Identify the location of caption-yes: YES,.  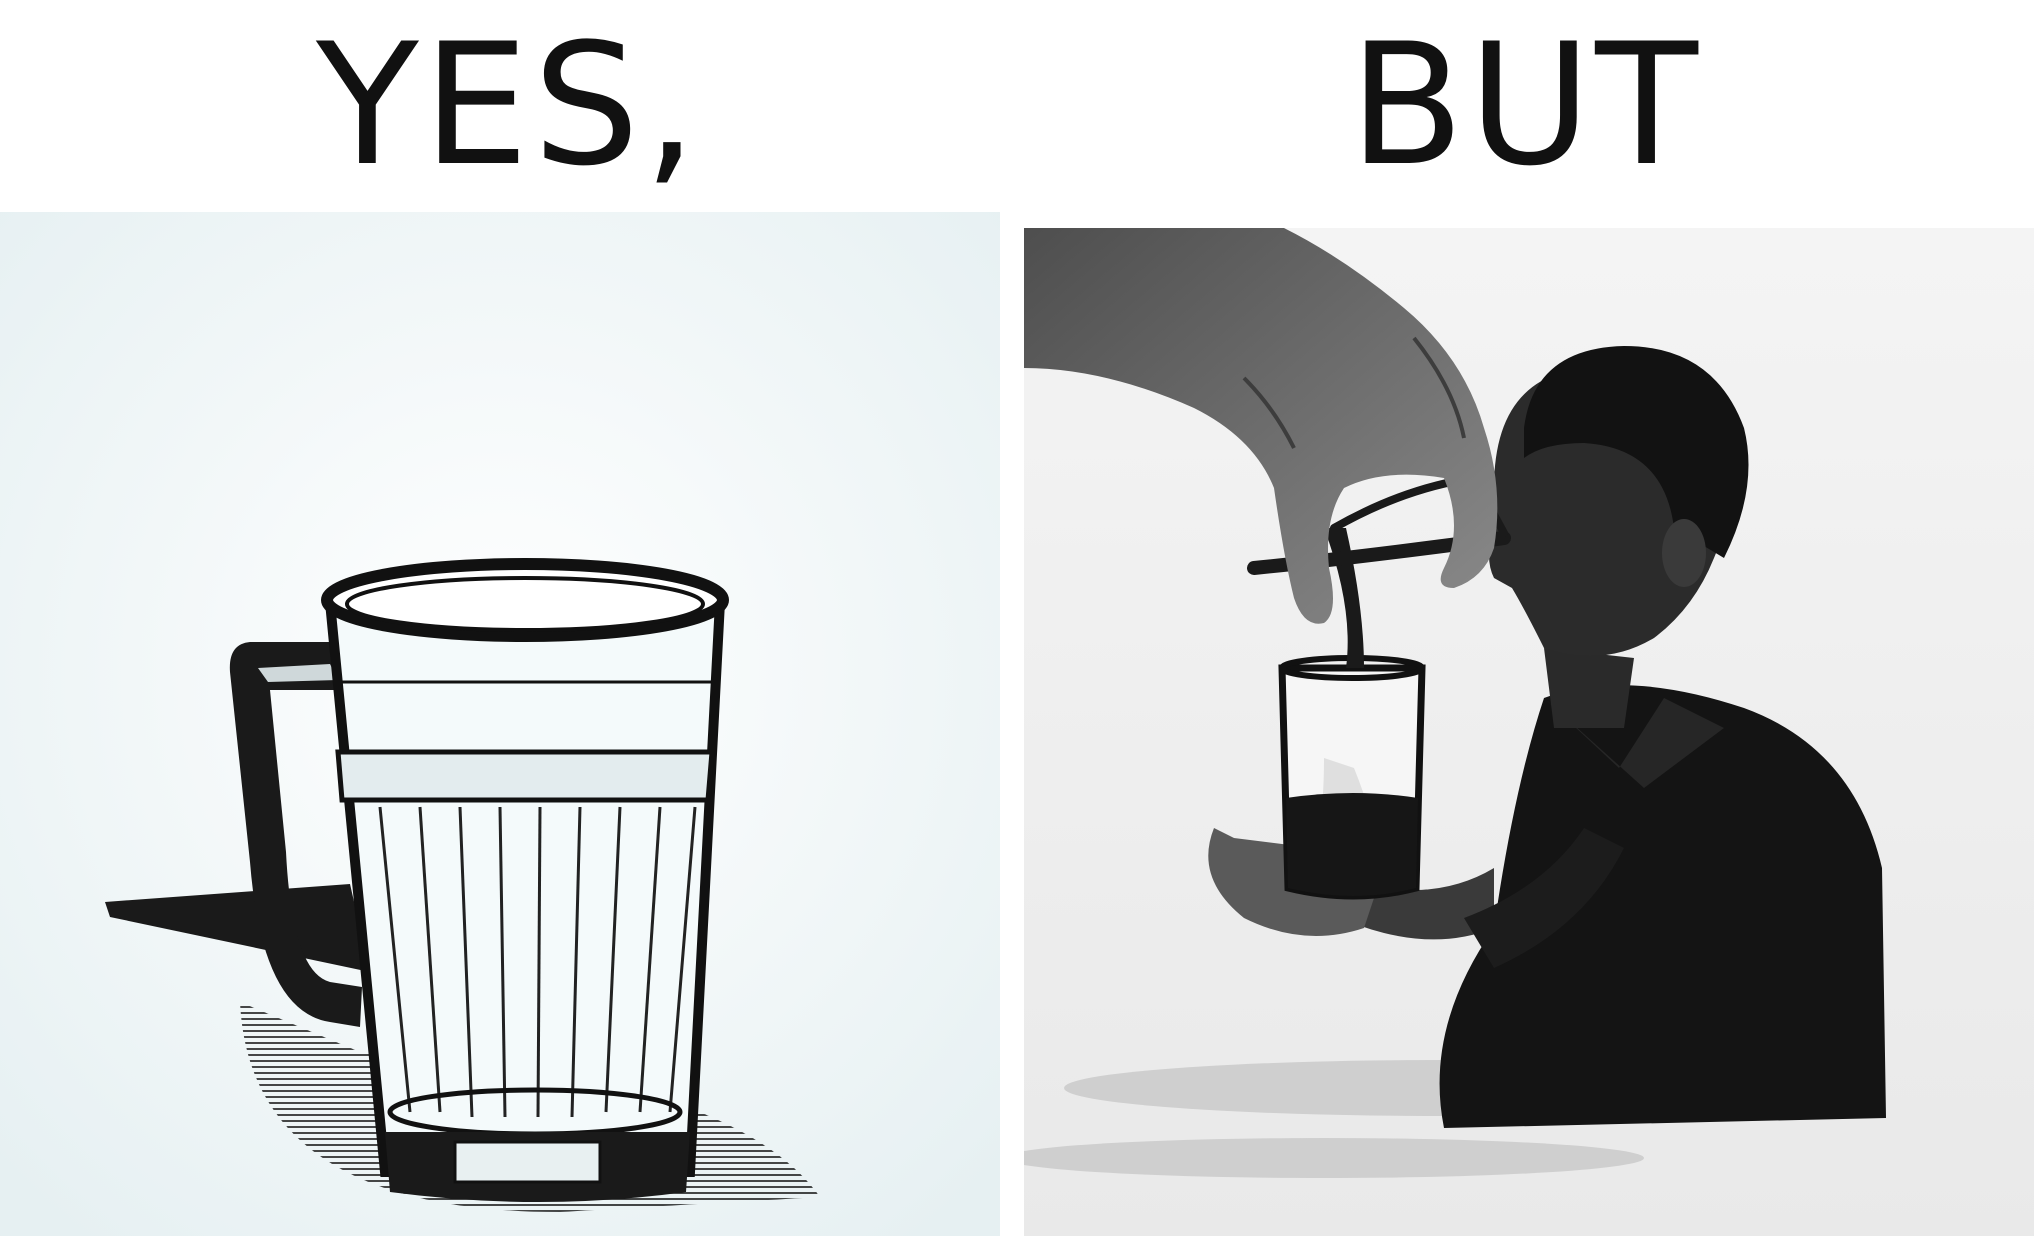
(508, 105).